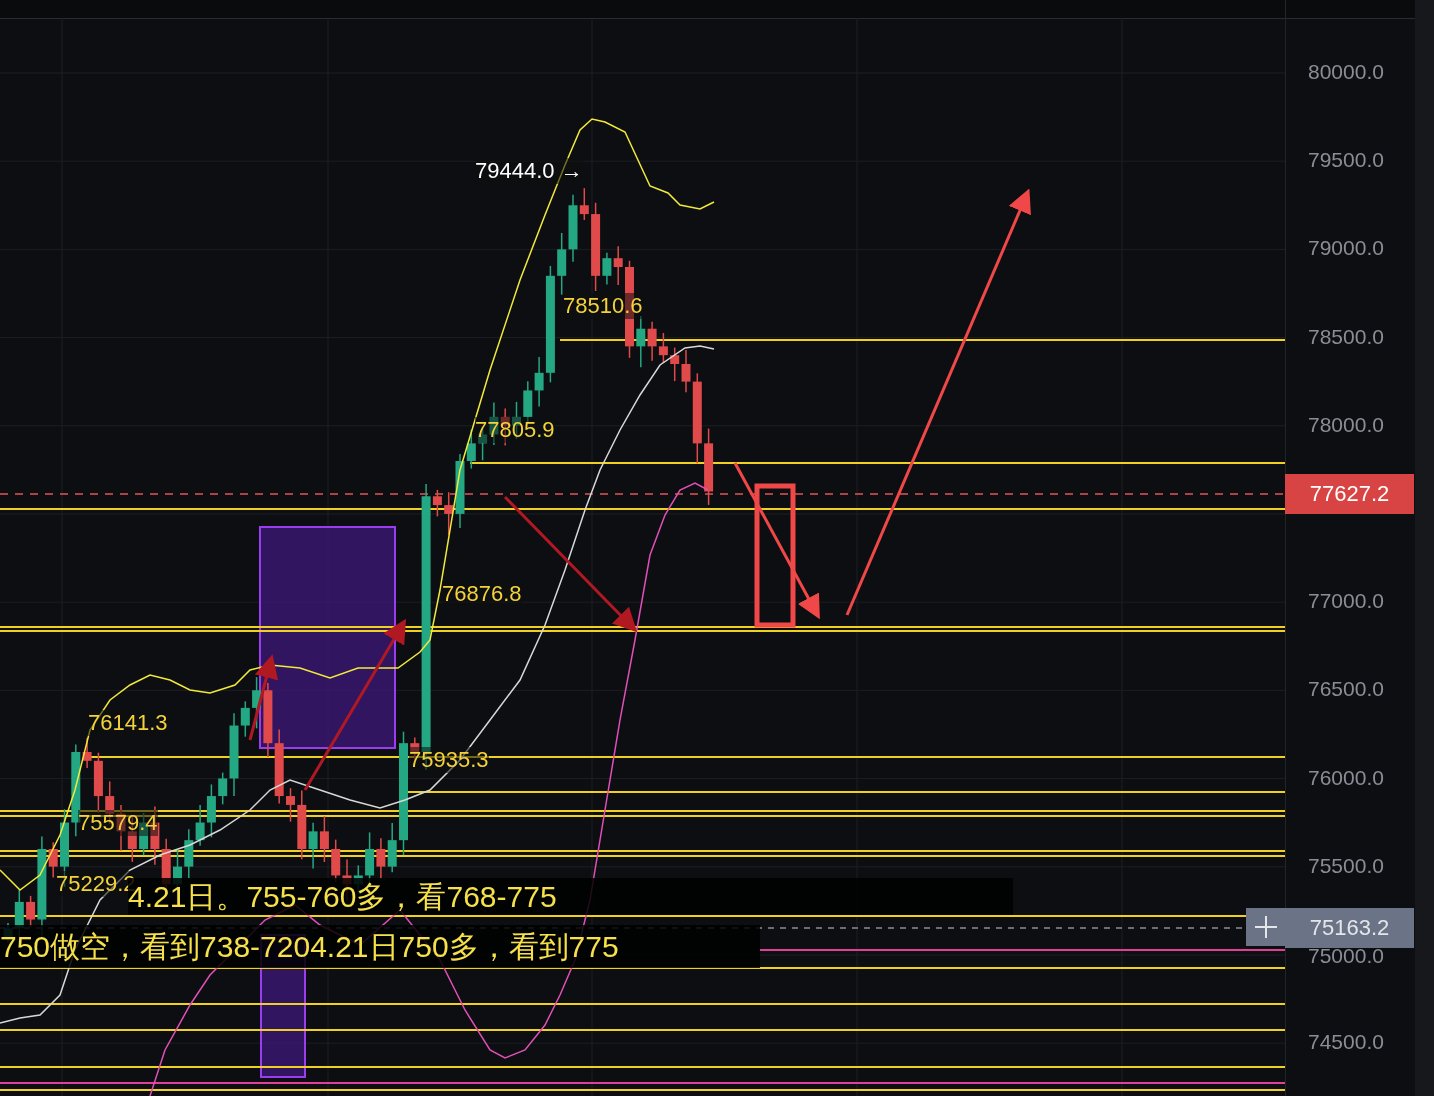 The image size is (1434, 1096). Describe the element at coordinates (128, 723) in the screenshot. I see `price-label: 76141.3` at that location.